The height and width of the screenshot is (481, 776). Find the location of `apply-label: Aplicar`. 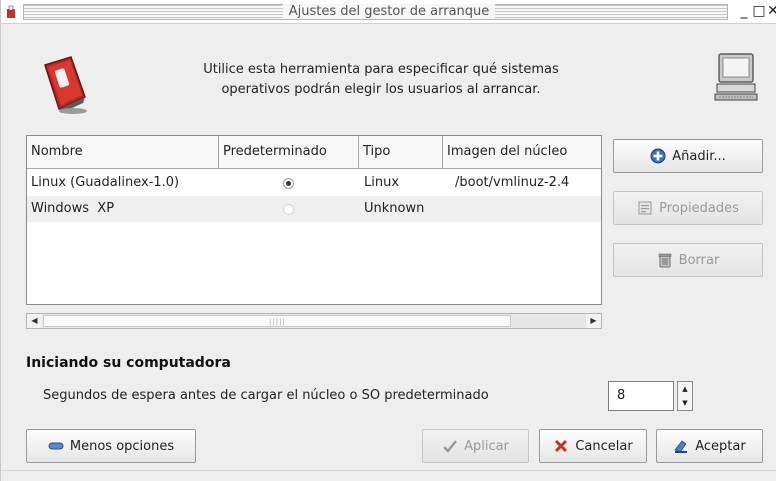

apply-label: Aplicar is located at coordinates (486, 446).